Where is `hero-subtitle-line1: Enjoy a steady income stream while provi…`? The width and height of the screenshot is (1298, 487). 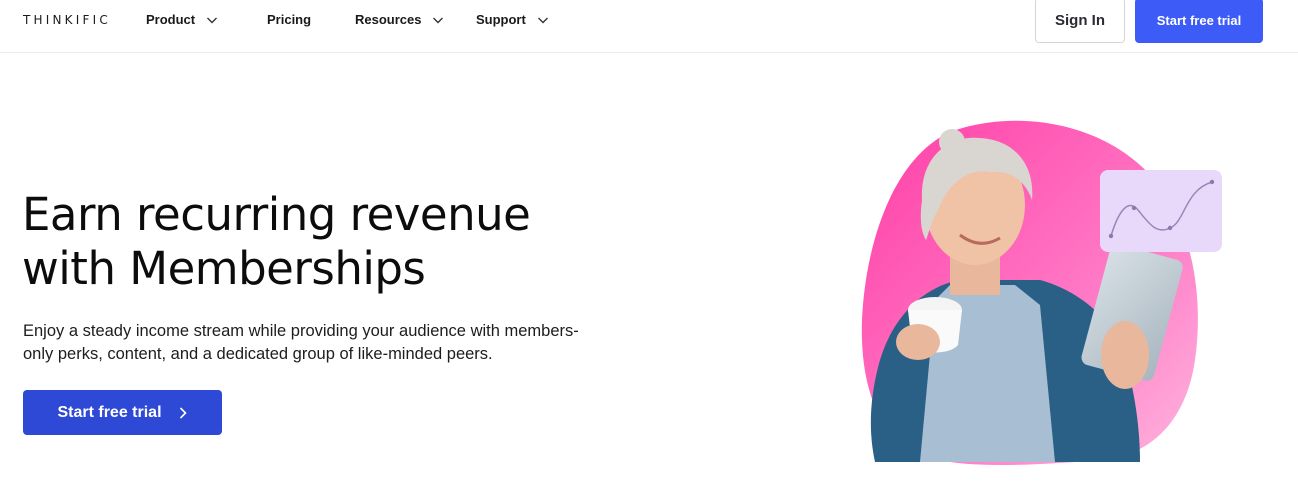 hero-subtitle-line1: Enjoy a steady income stream while provi… is located at coordinates (301, 331).